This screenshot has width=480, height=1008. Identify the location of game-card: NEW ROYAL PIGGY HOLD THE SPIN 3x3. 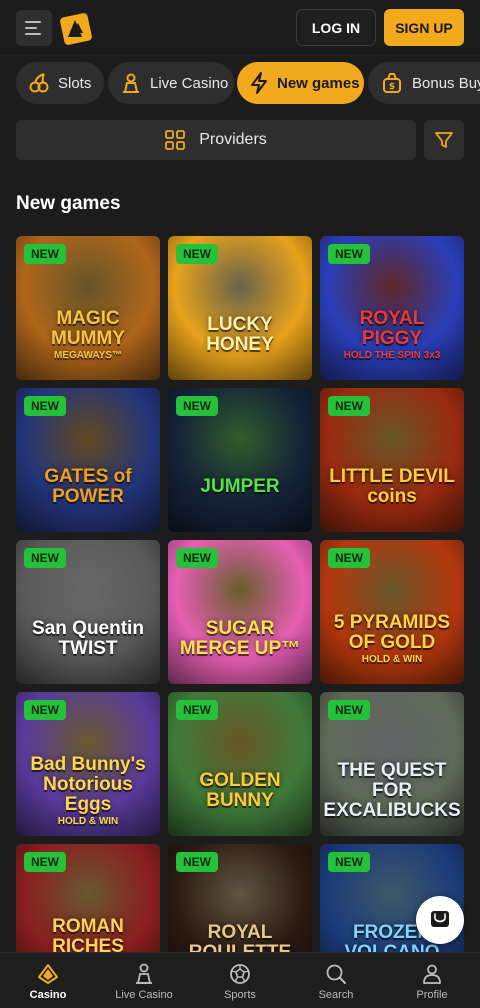
(392, 308).